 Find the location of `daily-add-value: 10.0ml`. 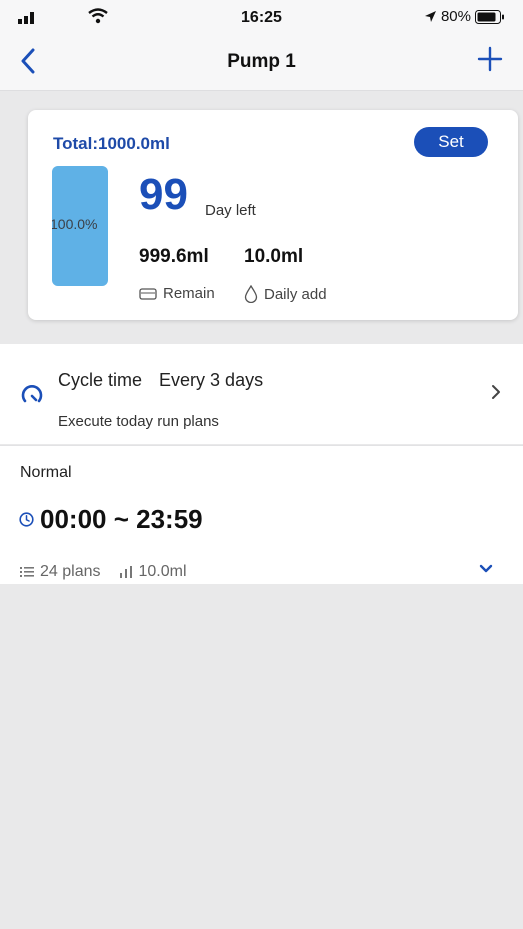

daily-add-value: 10.0ml is located at coordinates (274, 256).